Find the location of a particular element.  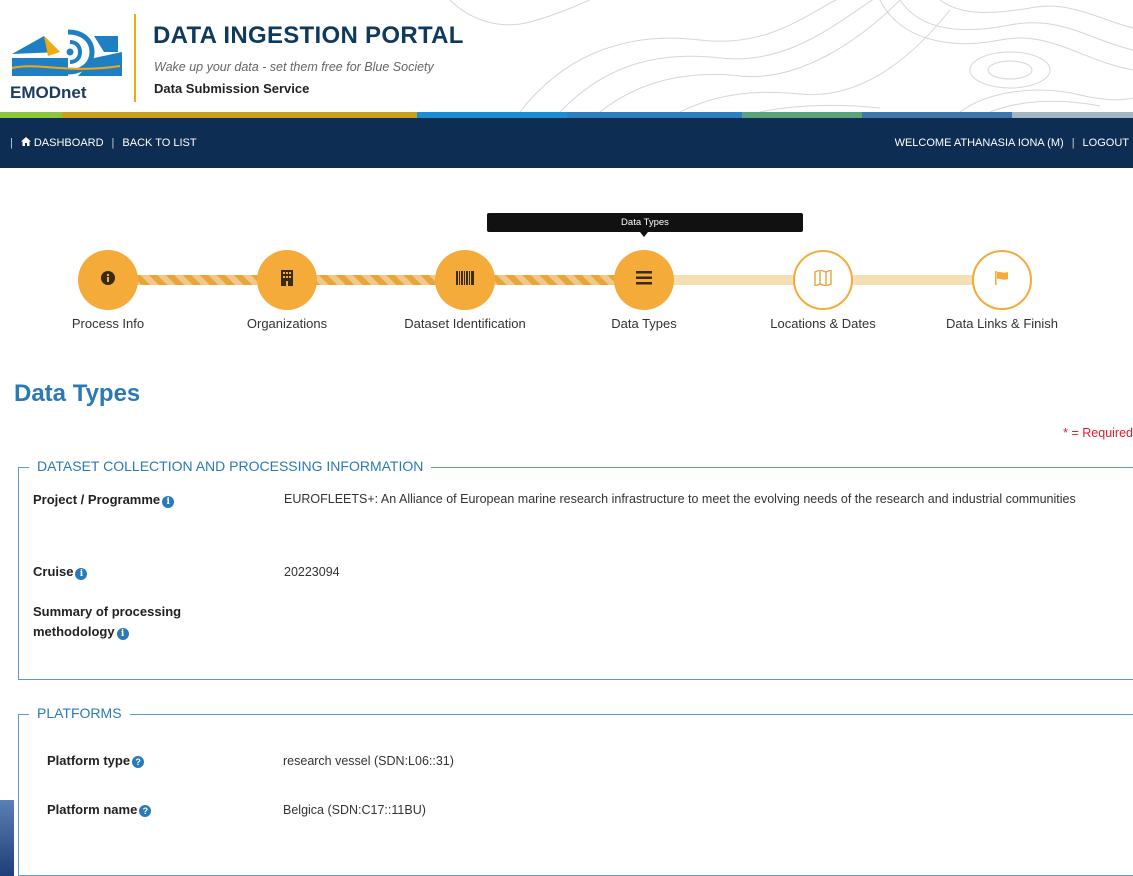

platform-type-value: research vessel (SDN:L06::31) is located at coordinates (368, 761).